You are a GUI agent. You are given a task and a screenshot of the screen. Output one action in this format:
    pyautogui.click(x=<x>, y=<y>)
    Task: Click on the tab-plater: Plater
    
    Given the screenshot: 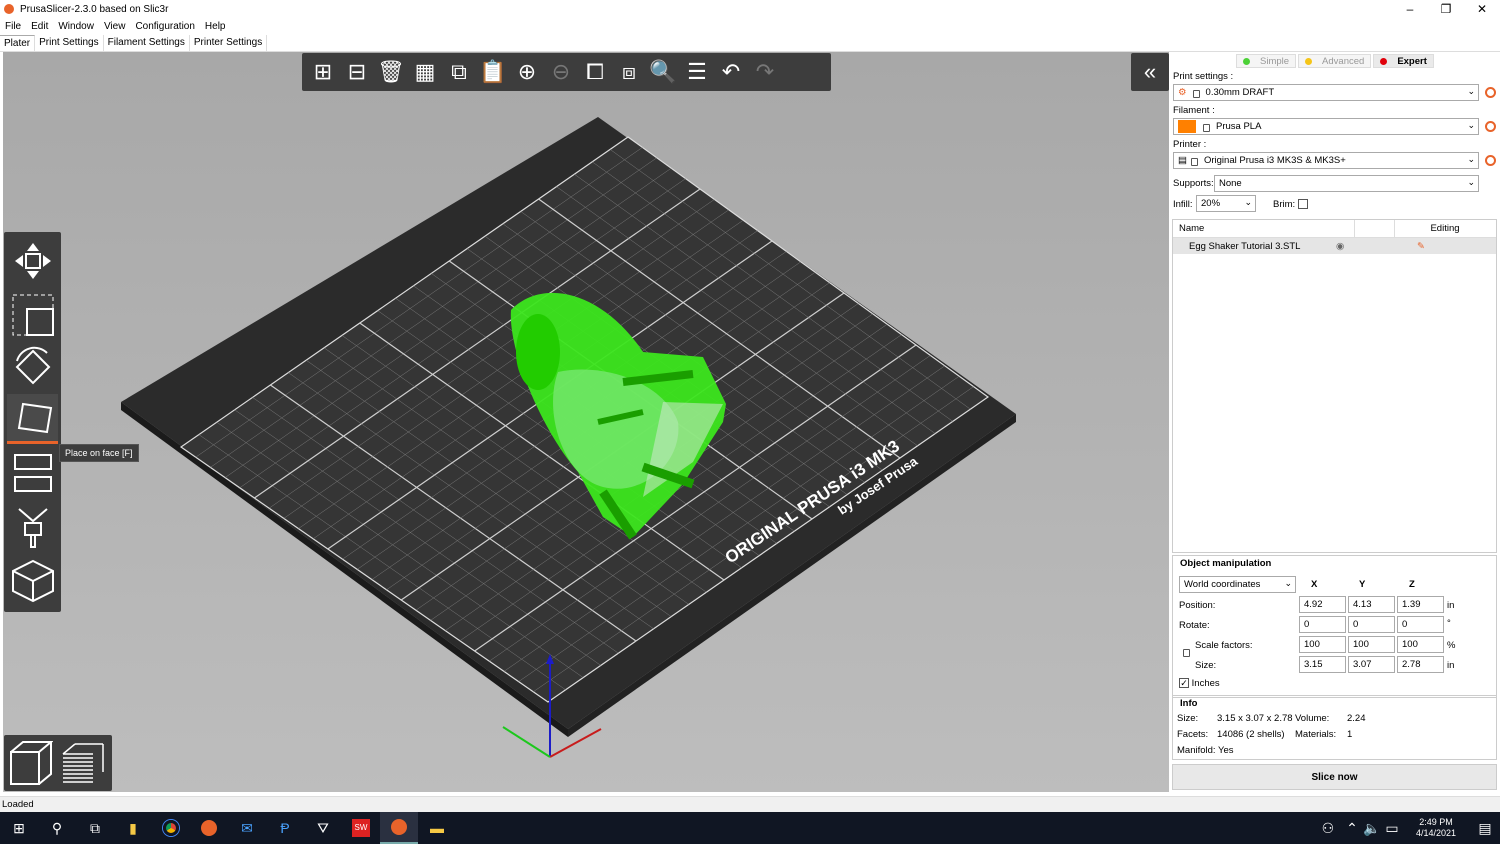 What is the action you would take?
    pyautogui.click(x=18, y=43)
    